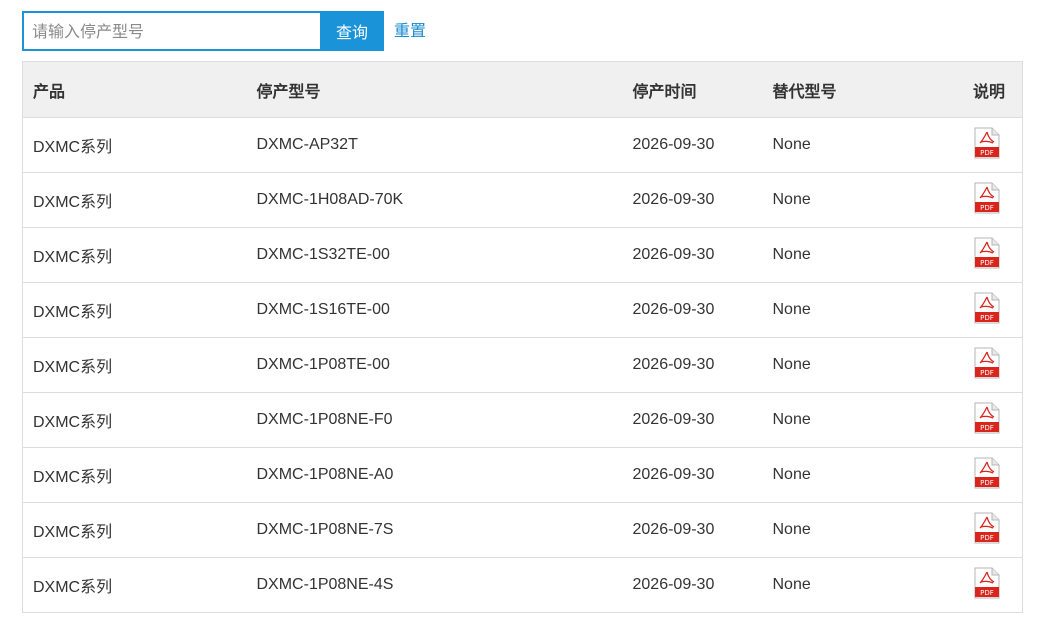 This screenshot has height=638, width=1061. What do you see at coordinates (325, 529) in the screenshot?
I see `cell-model: DXMC-1P08NE-7S` at bounding box center [325, 529].